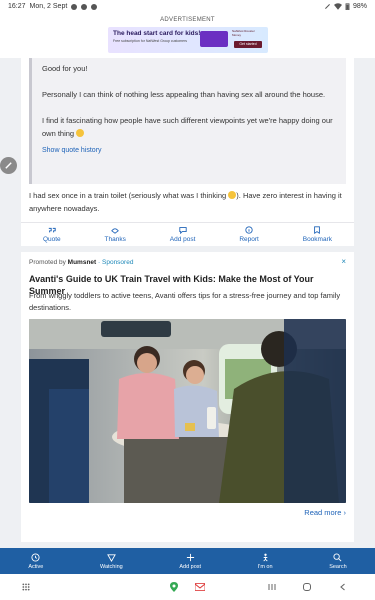 This screenshot has width=375, height=600. Describe the element at coordinates (265, 566) in the screenshot. I see `nav-im-on-label: I'm on` at that location.